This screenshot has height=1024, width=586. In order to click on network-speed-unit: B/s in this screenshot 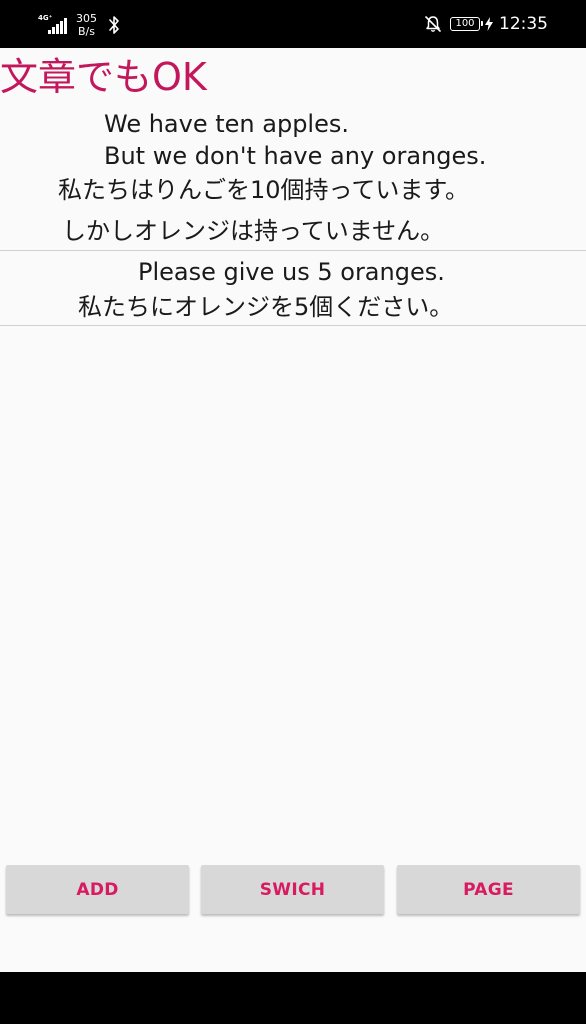, I will do `click(86, 31)`.